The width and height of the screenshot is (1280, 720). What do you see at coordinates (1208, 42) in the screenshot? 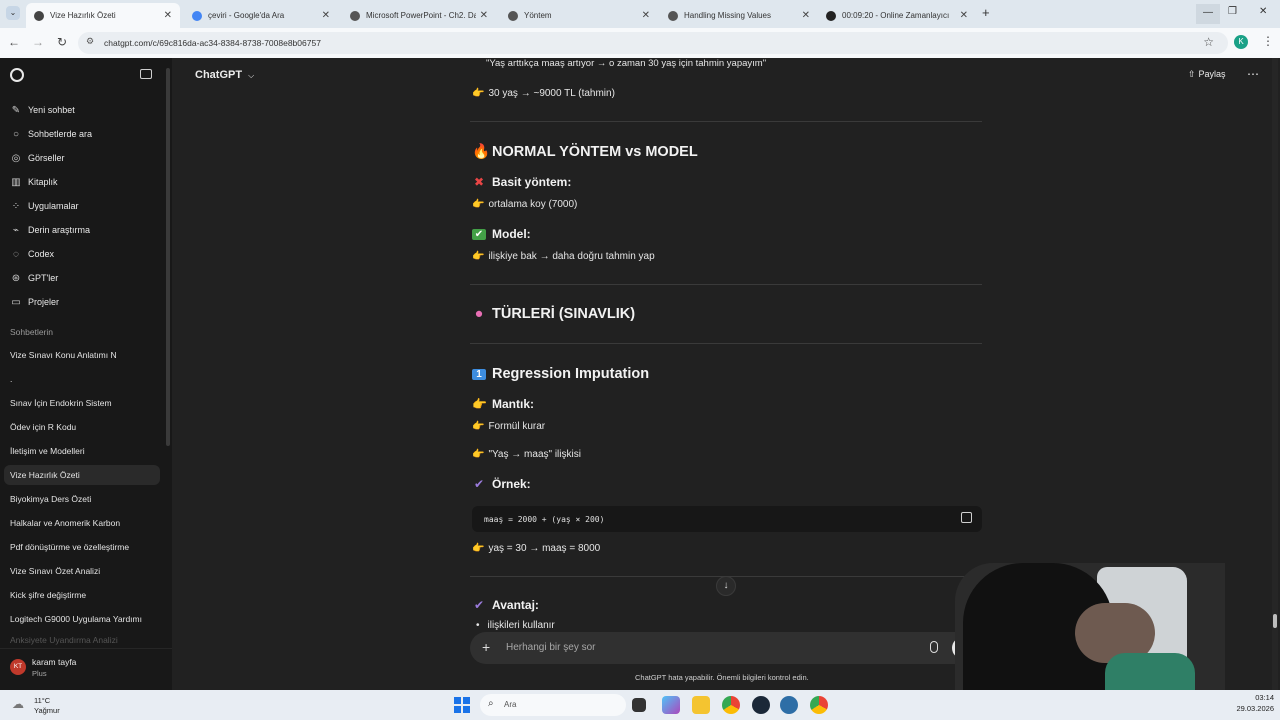
I see `bookmark-star-icon: ☆` at bounding box center [1208, 42].